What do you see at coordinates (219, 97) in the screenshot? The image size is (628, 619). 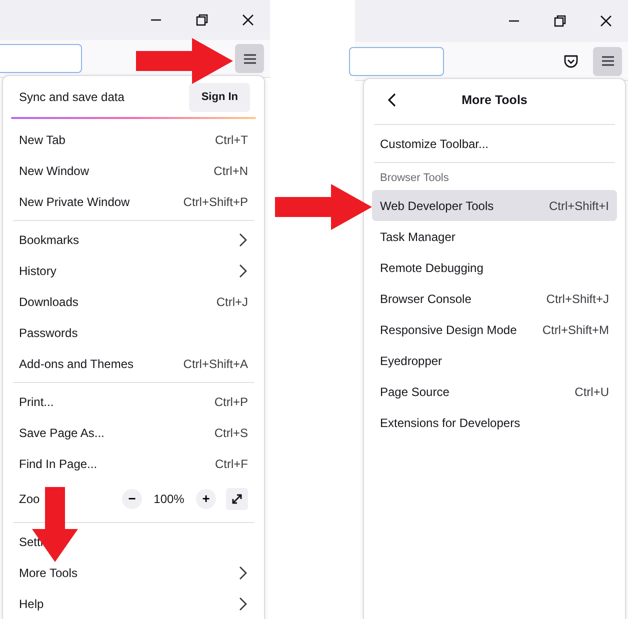 I see `sign-in-button: Sign In` at bounding box center [219, 97].